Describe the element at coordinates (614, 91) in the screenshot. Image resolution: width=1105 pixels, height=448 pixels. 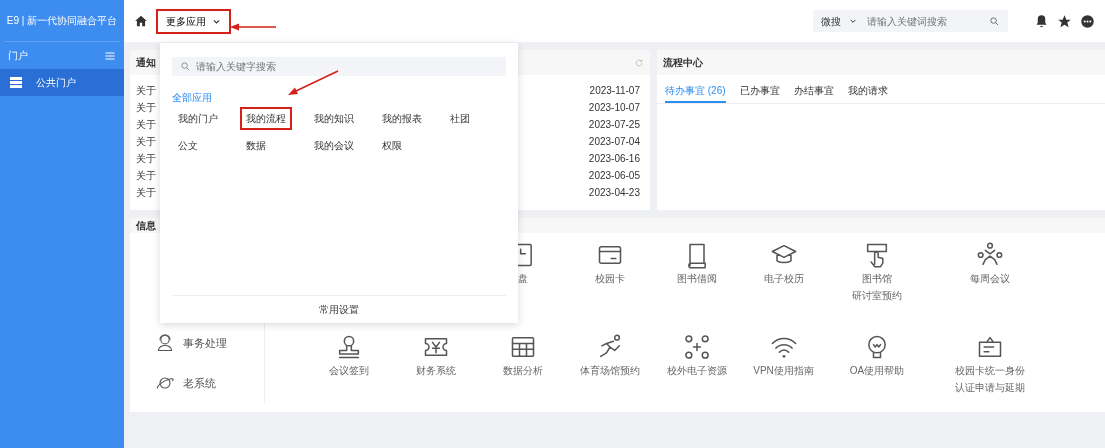
I see `notice-date: 2023-11-07` at that location.